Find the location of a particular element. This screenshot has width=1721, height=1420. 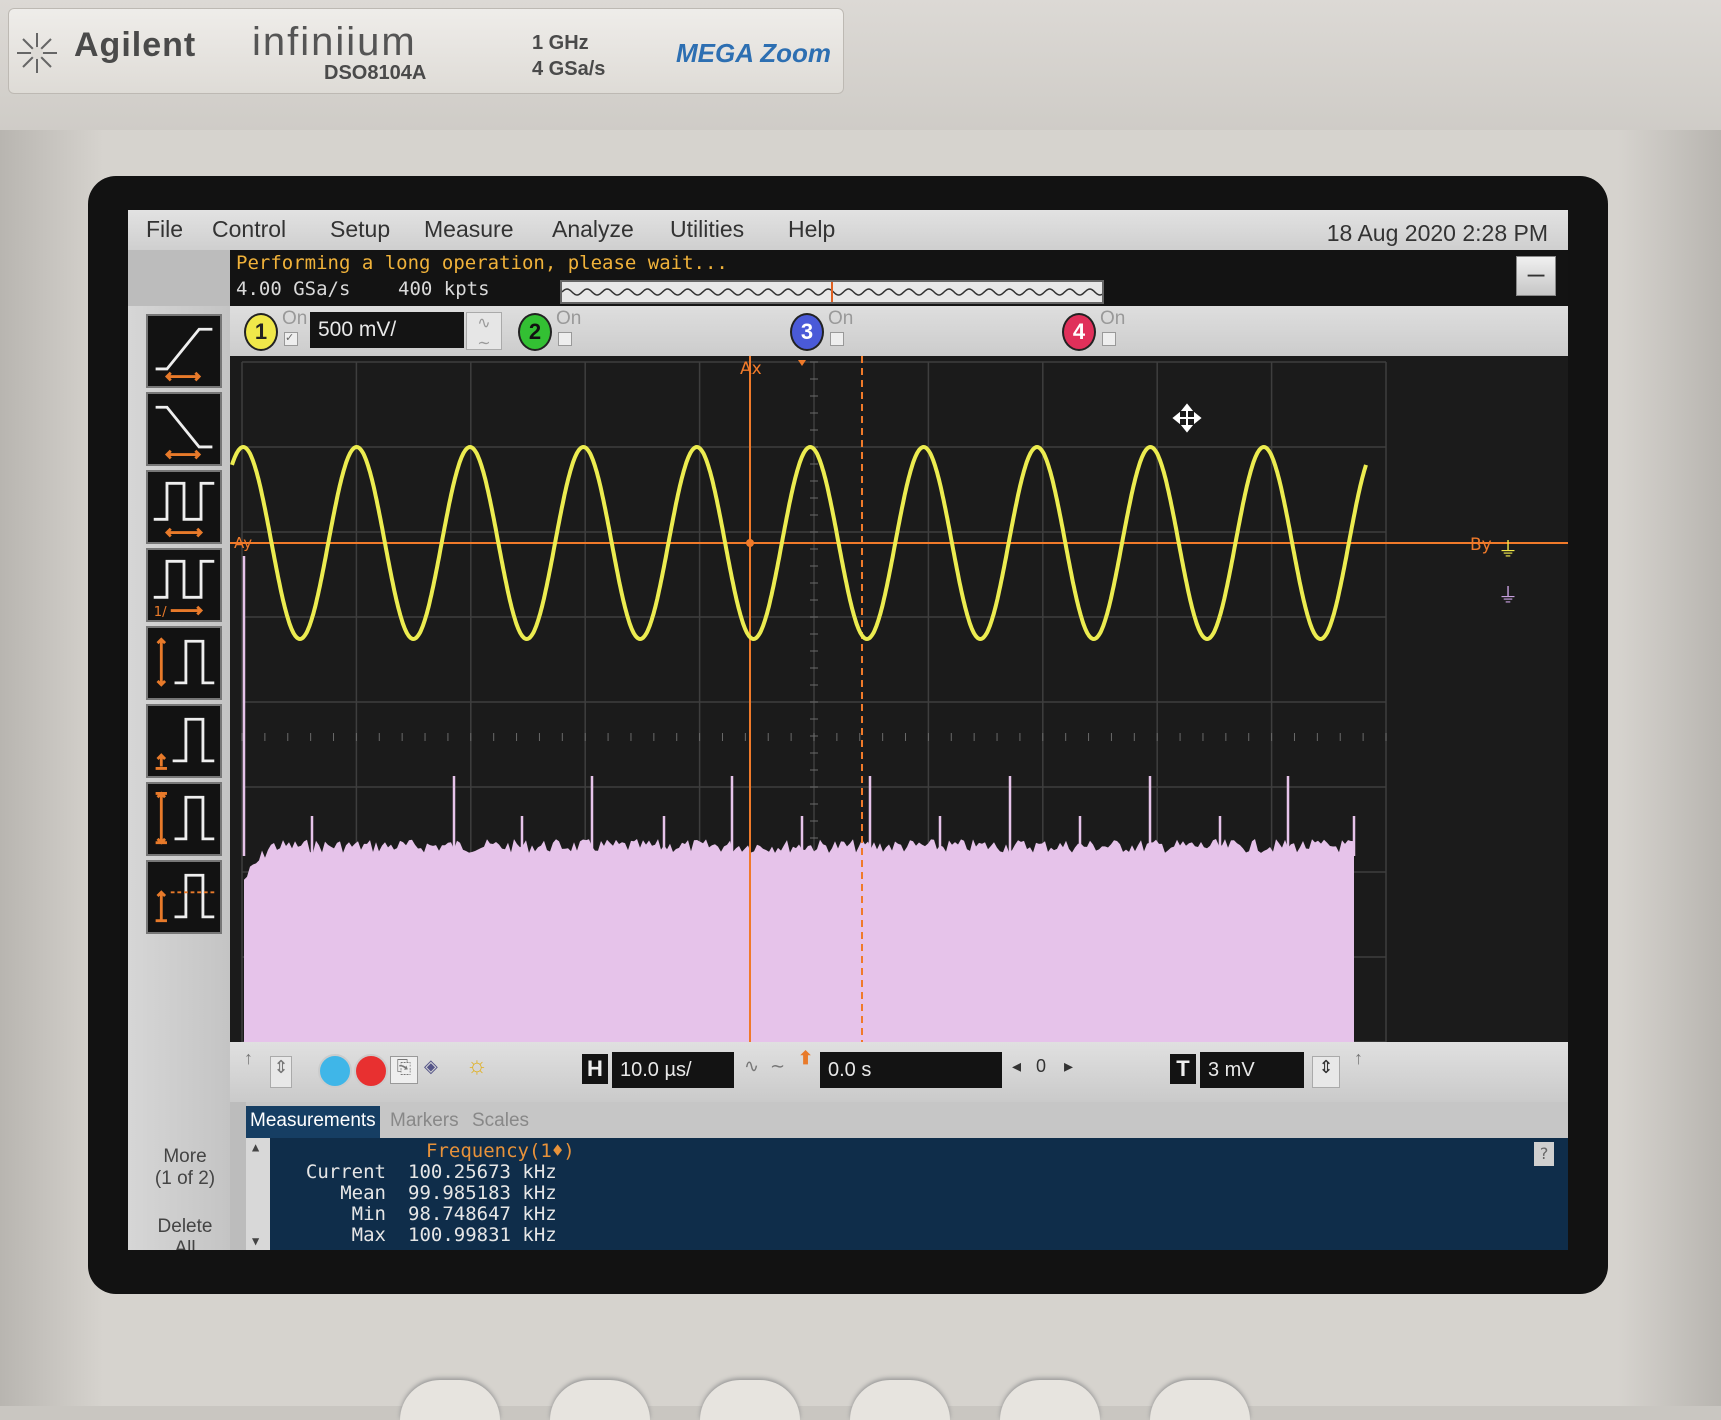

channel-1-badge: 1 is located at coordinates (261, 332).